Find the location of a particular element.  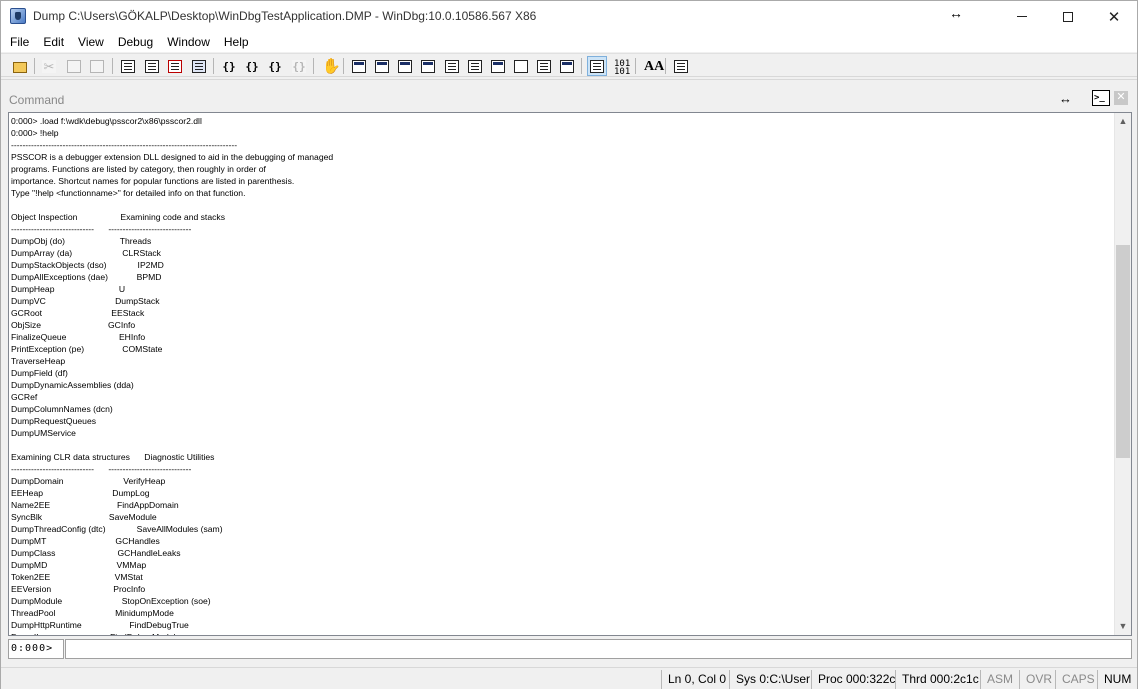

call-stack-icon is located at coordinates (475, 66).